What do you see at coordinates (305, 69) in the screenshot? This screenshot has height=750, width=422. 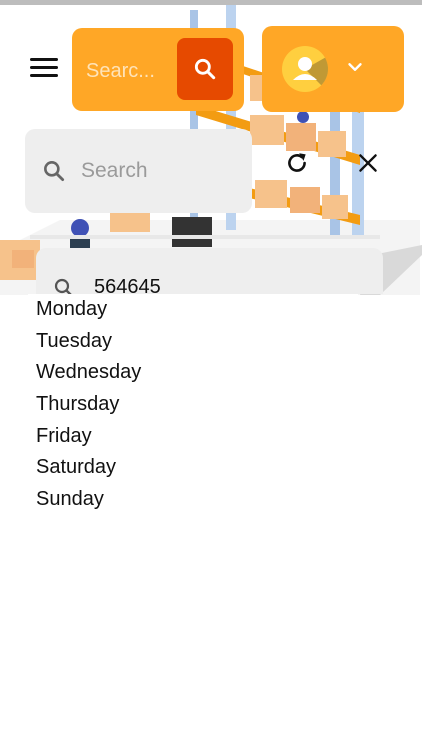 I see `user-avatar-icon` at bounding box center [305, 69].